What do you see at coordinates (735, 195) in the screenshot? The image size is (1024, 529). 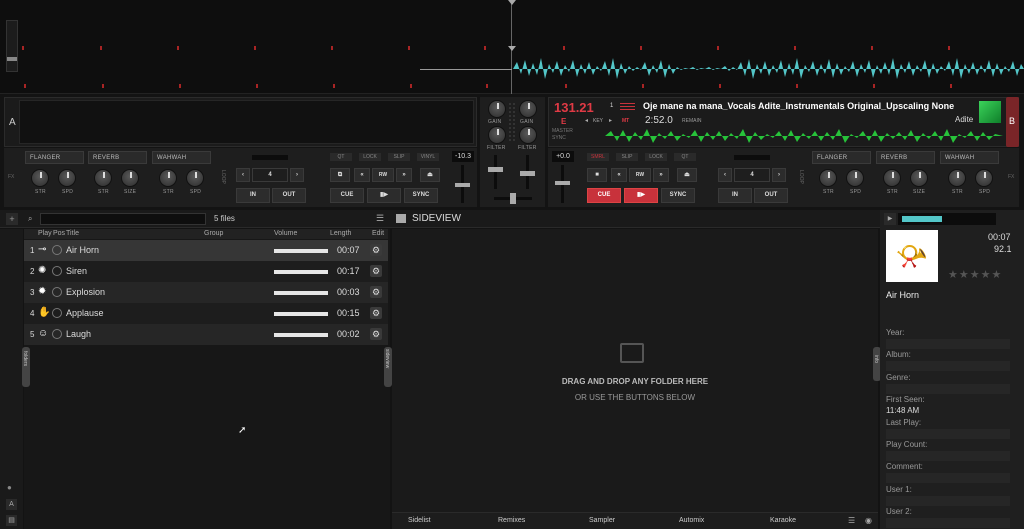 I see `loop-b-in-button: IN` at bounding box center [735, 195].